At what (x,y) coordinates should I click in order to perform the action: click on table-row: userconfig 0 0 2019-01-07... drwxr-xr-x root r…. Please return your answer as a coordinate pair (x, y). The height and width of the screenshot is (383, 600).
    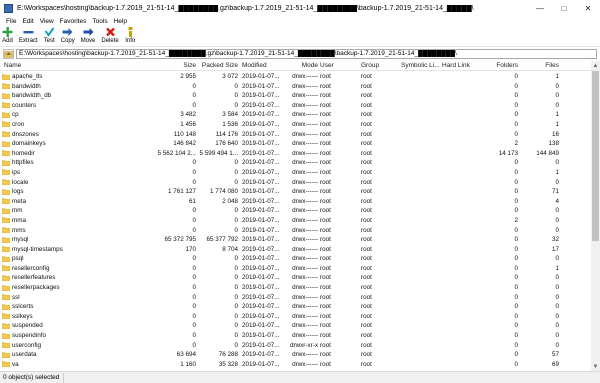
    Looking at the image, I should click on (295, 346).